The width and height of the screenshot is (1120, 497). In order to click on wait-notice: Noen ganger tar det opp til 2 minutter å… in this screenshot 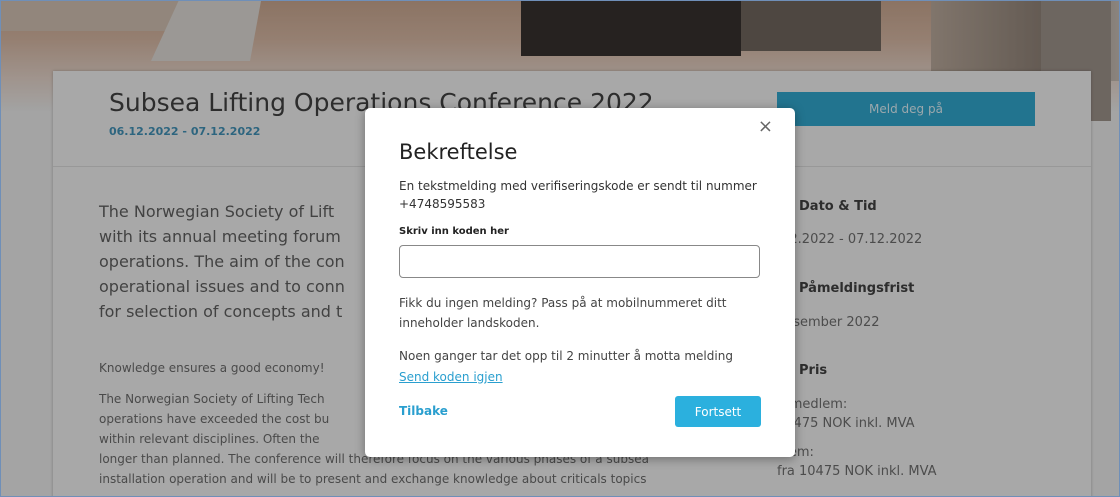, I will do `click(566, 356)`.